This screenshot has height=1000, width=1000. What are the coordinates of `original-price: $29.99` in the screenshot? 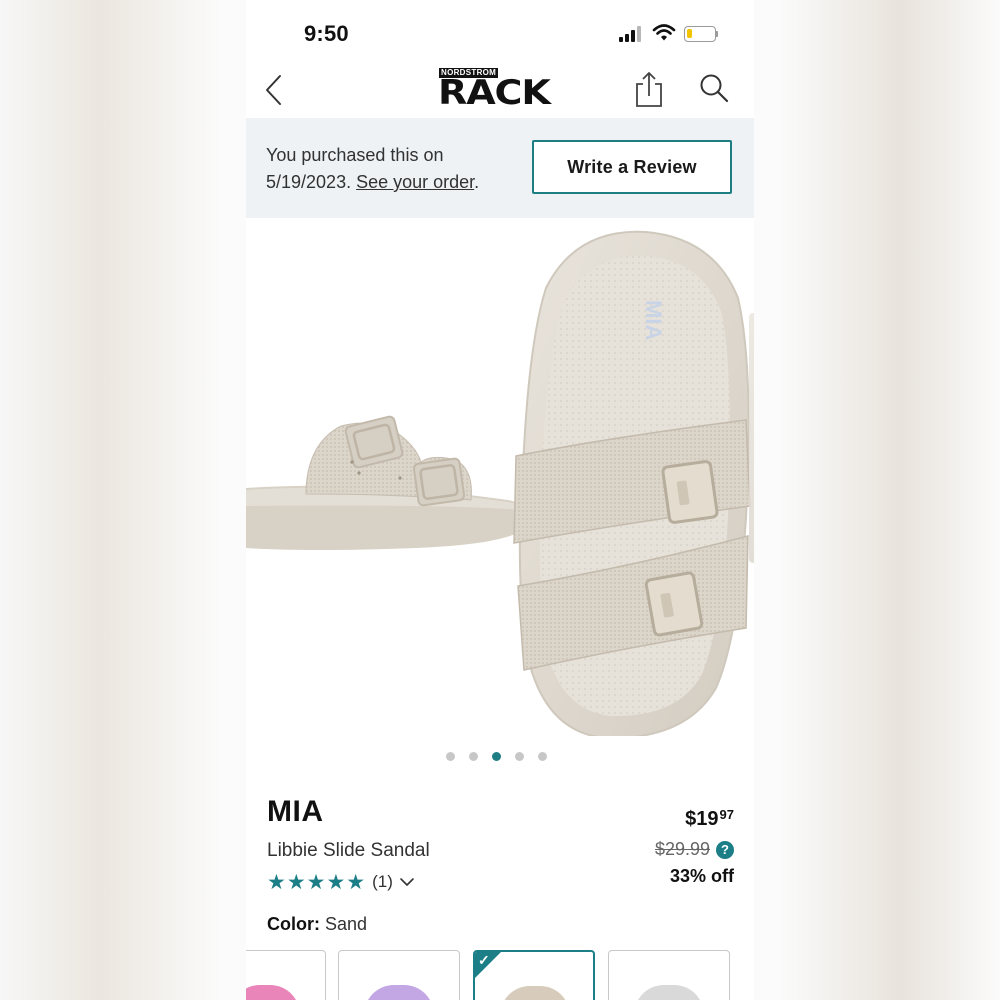 It's located at (682, 849).